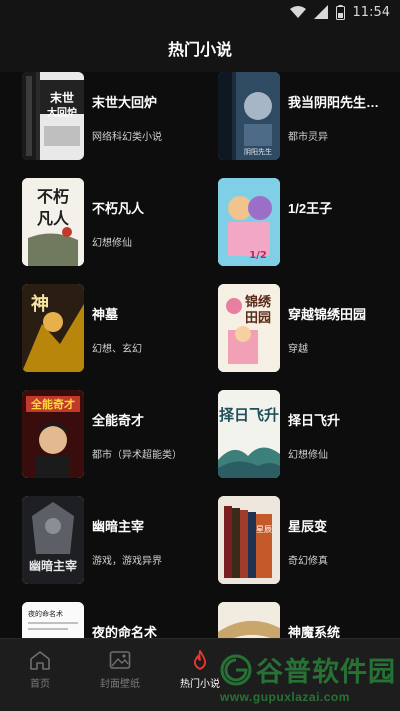  What do you see at coordinates (120, 660) in the screenshot?
I see `image-icon` at bounding box center [120, 660].